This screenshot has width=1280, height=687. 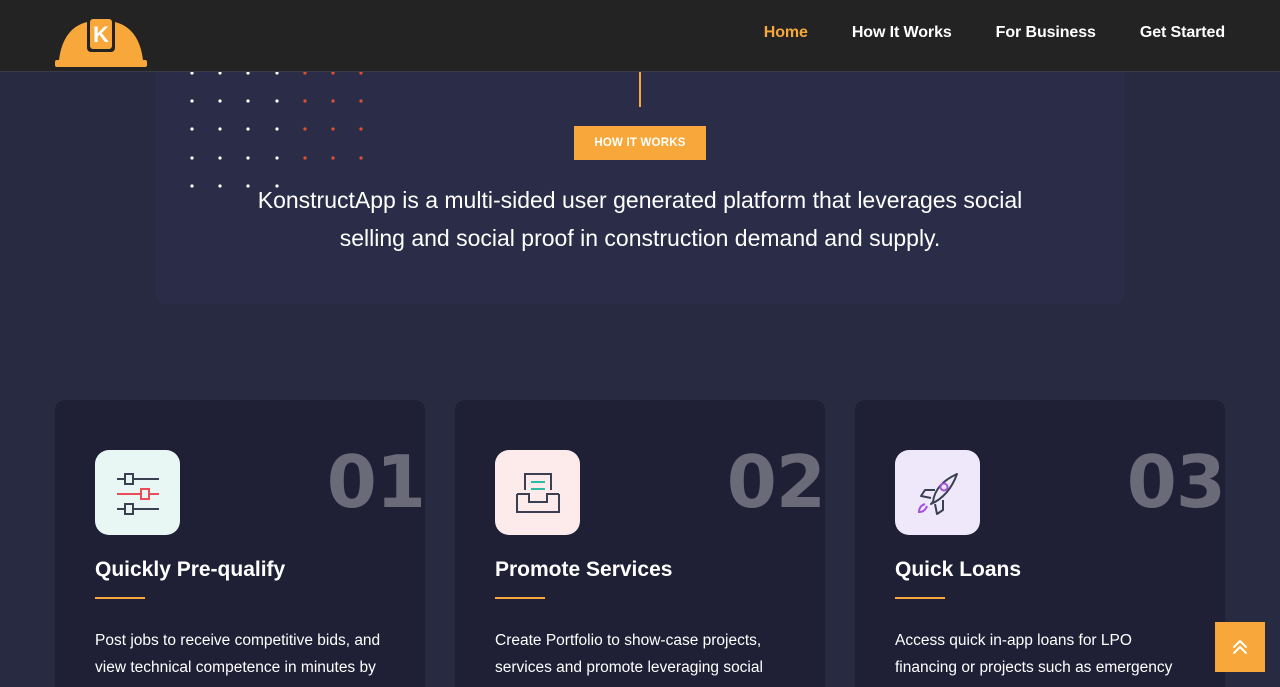 I want to click on card-title: Quick Loans, so click(x=958, y=569).